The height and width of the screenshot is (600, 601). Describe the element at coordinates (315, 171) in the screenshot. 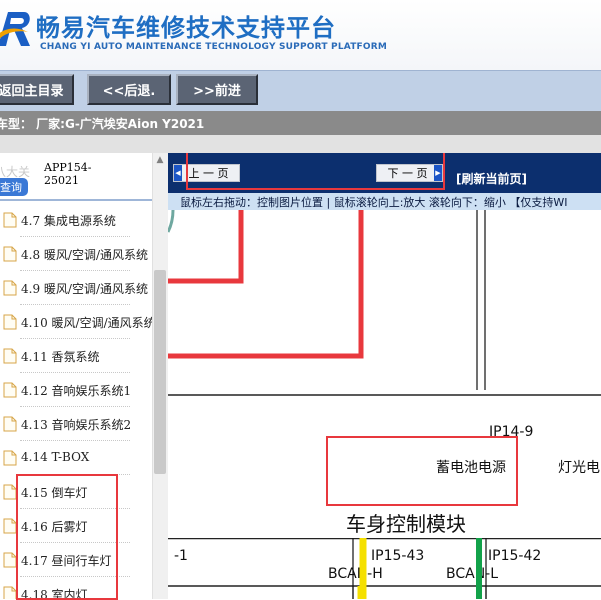

I see `highlight-box-top` at that location.